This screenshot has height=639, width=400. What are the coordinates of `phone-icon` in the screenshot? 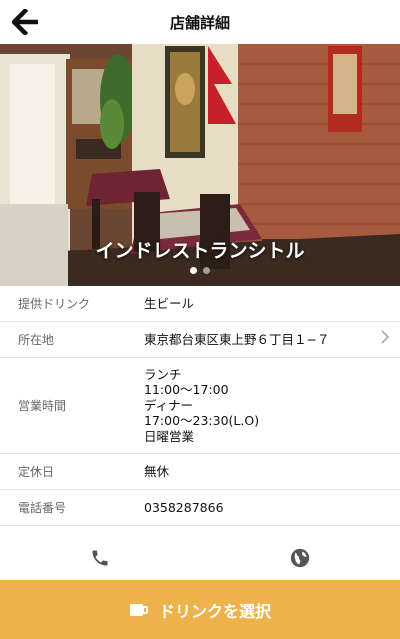 It's located at (100, 558).